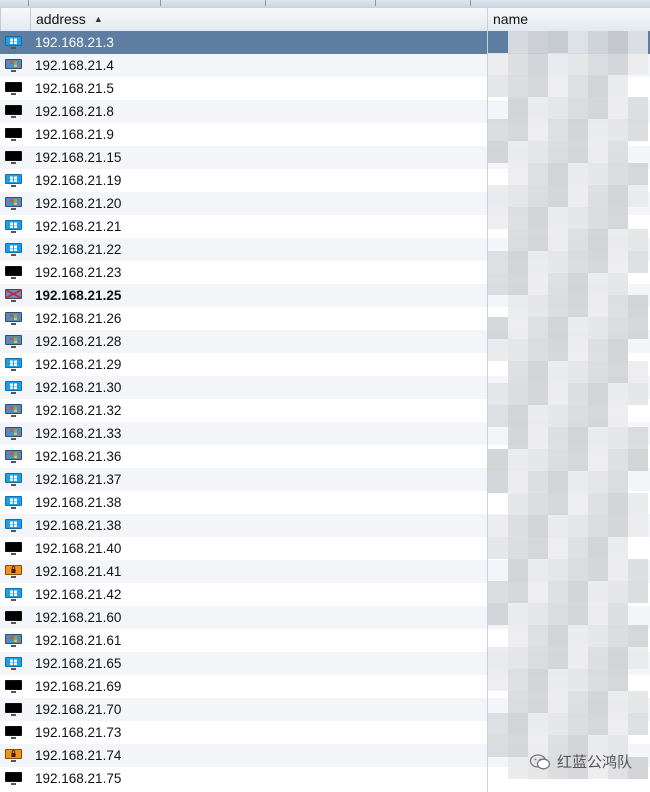  Describe the element at coordinates (78, 571) in the screenshot. I see `address-cell: 192.168.21.41` at that location.